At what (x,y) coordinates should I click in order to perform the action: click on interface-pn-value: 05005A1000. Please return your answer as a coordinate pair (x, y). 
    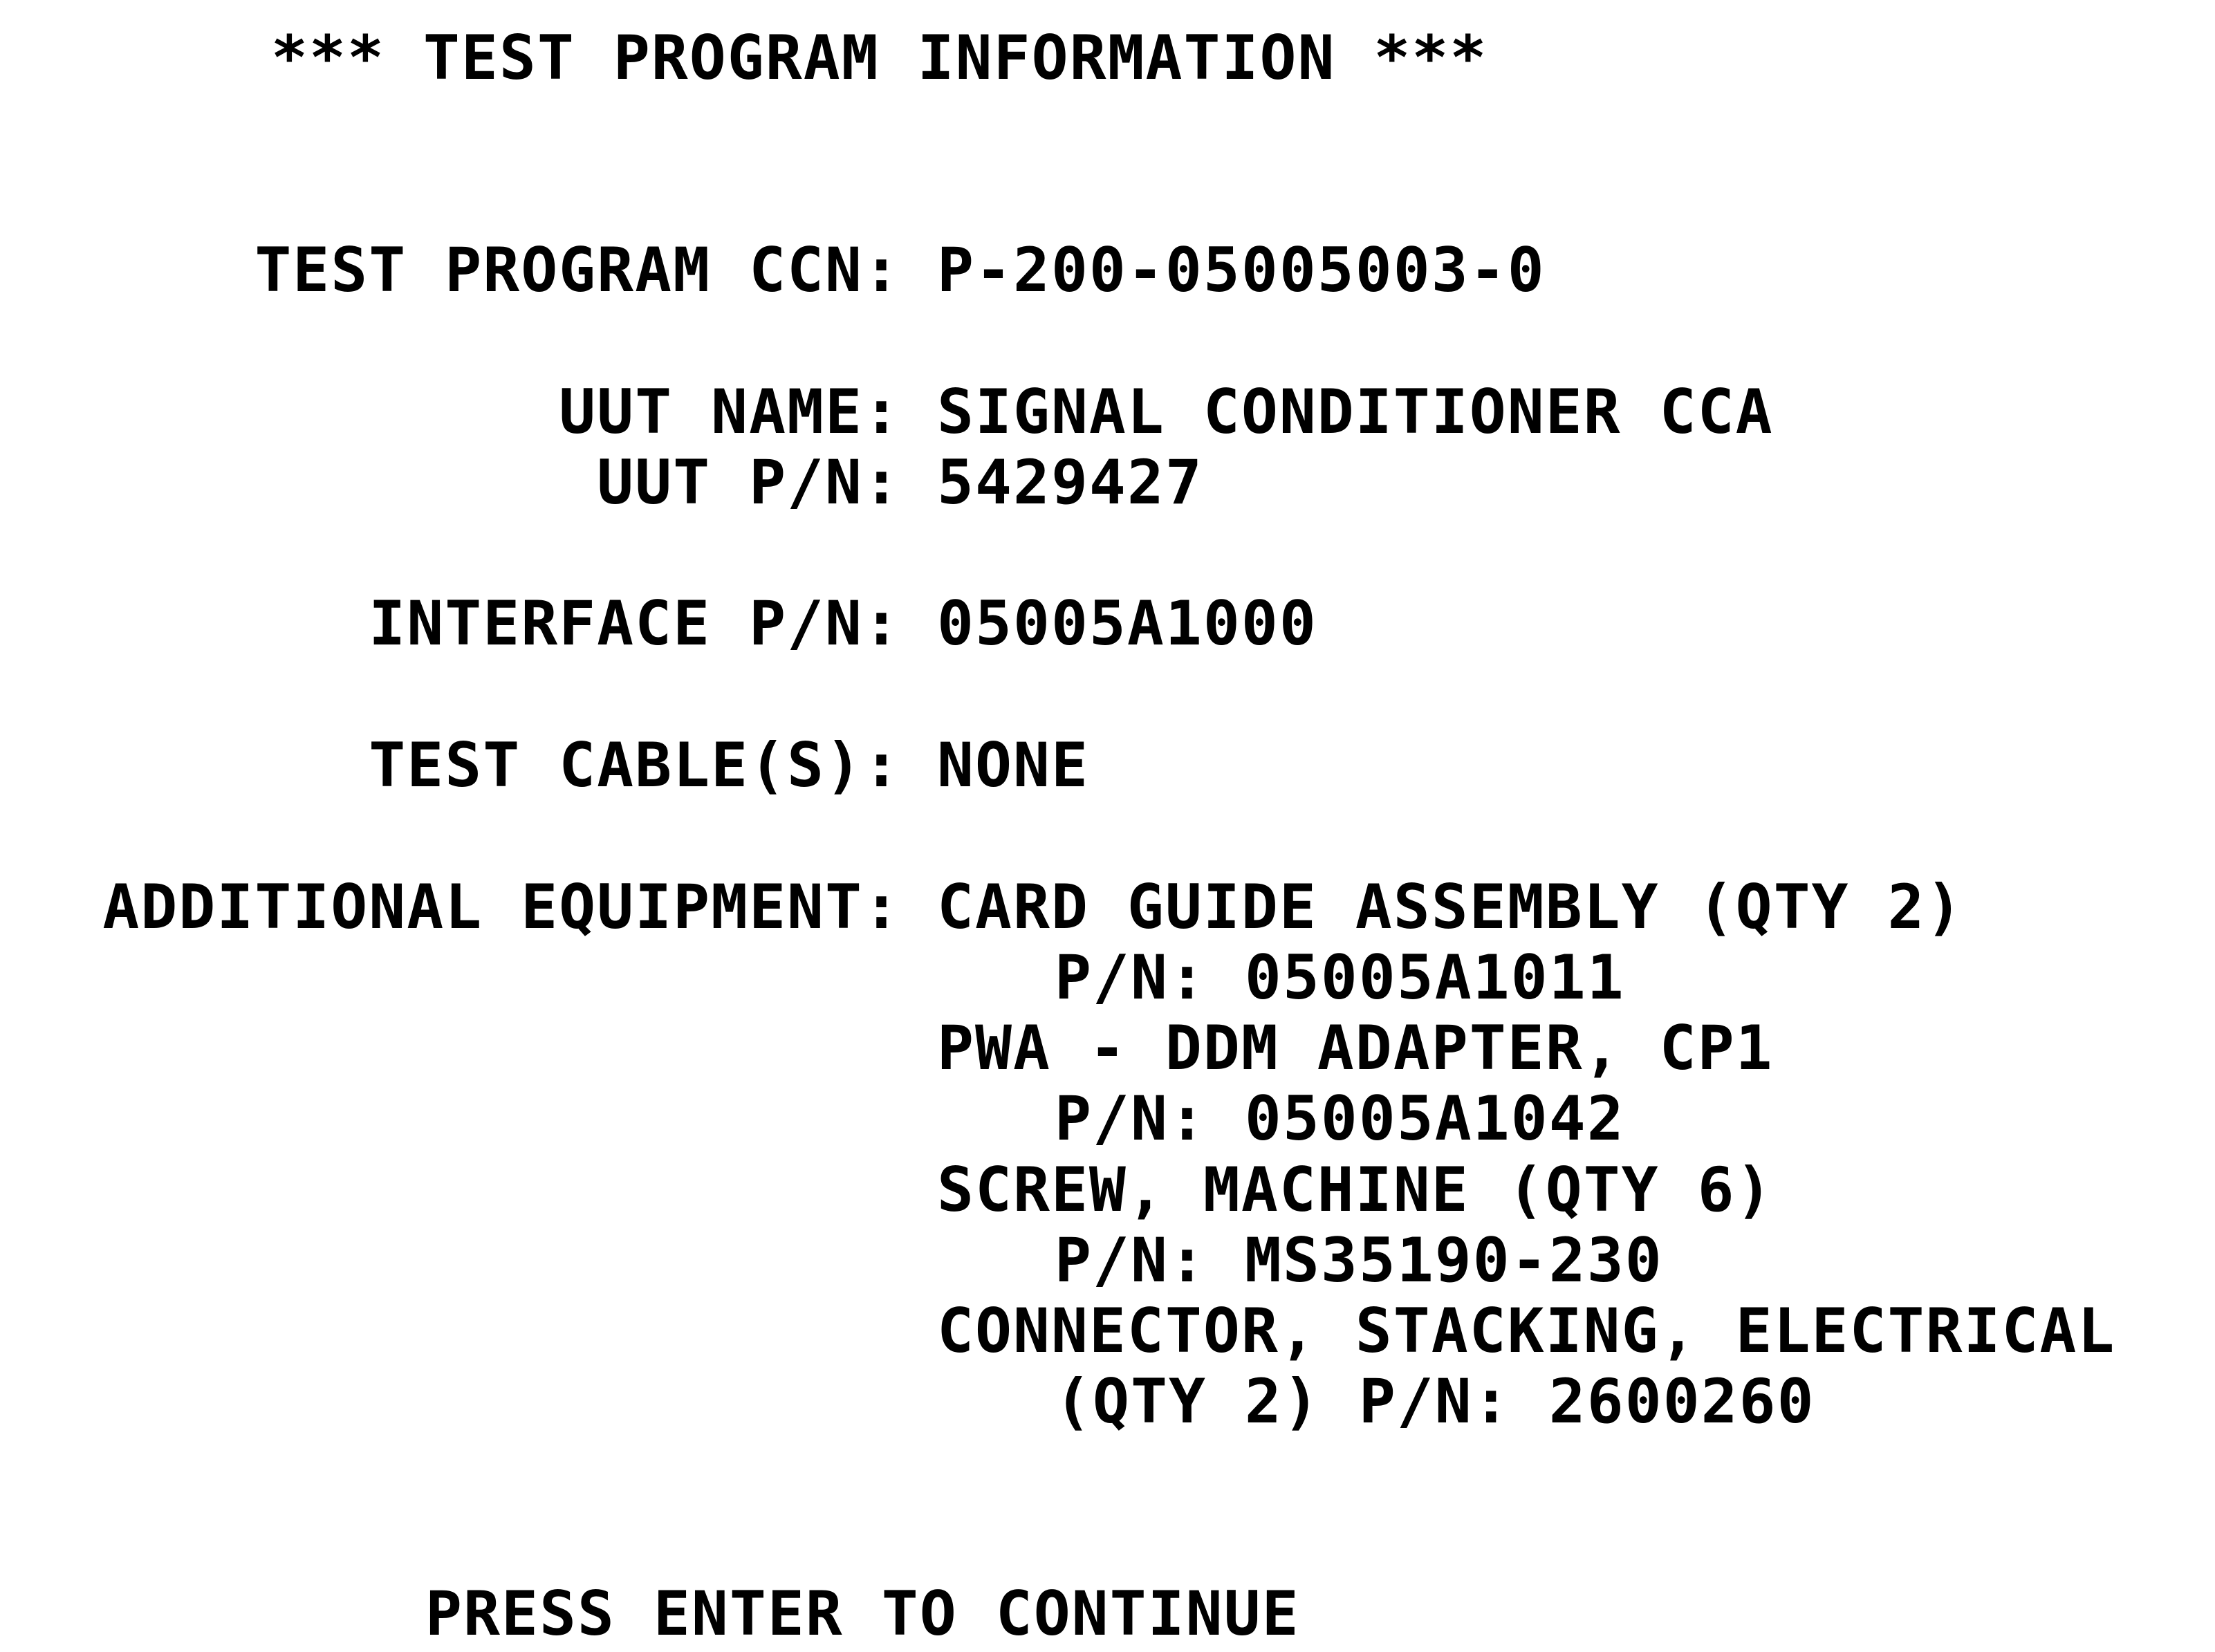
    Looking at the image, I should click on (1127, 624).